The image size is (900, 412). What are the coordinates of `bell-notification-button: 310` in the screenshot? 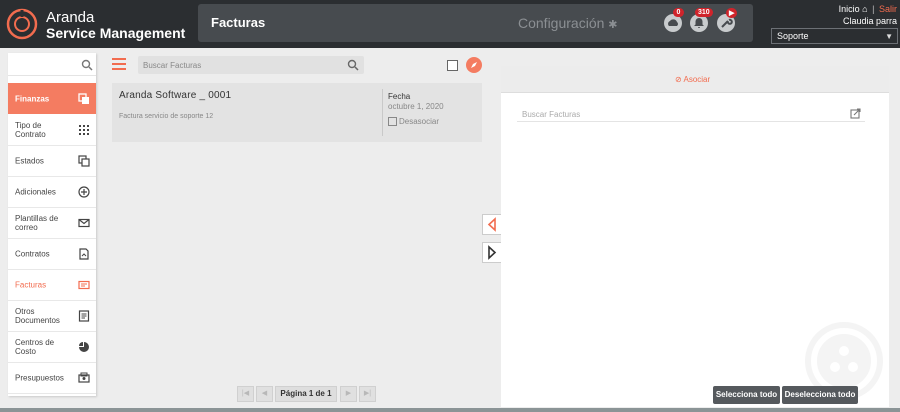 It's located at (701, 20).